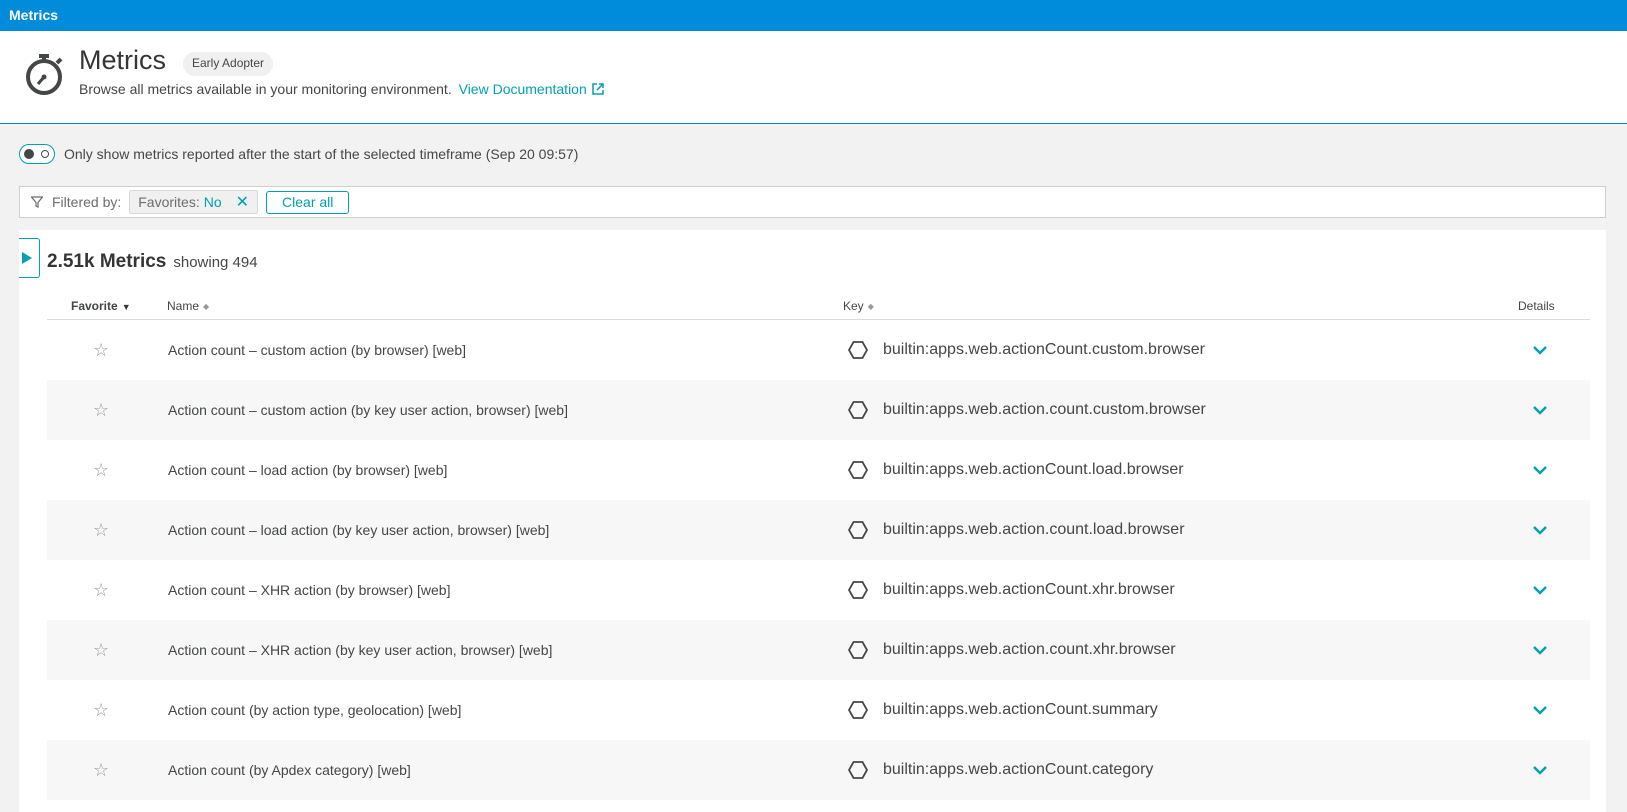  What do you see at coordinates (853, 306) in the screenshot?
I see `key-header-label: Key` at bounding box center [853, 306].